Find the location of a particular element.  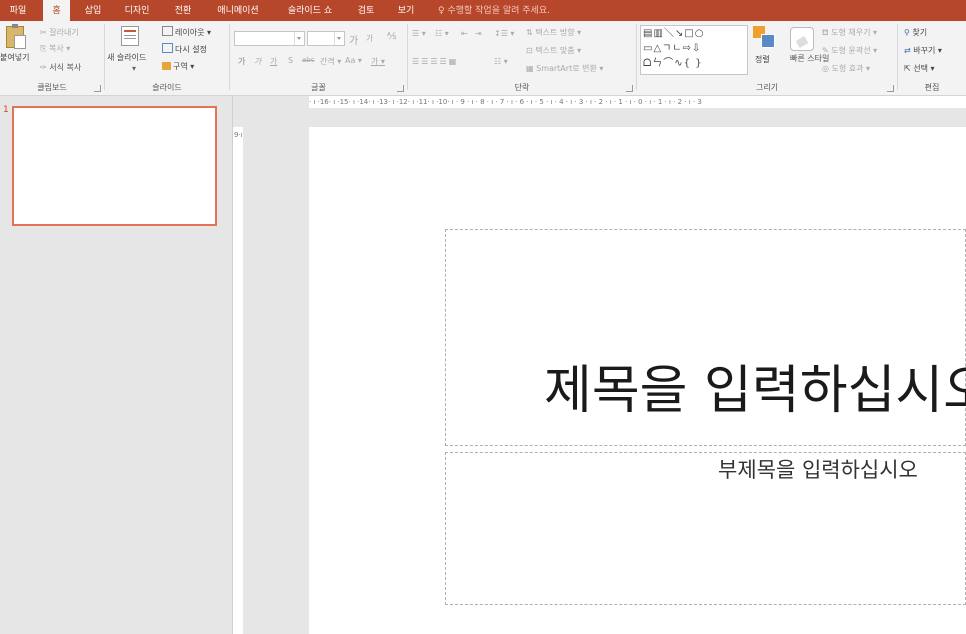

slides-label: 슬라이드 is located at coordinates (167, 87).